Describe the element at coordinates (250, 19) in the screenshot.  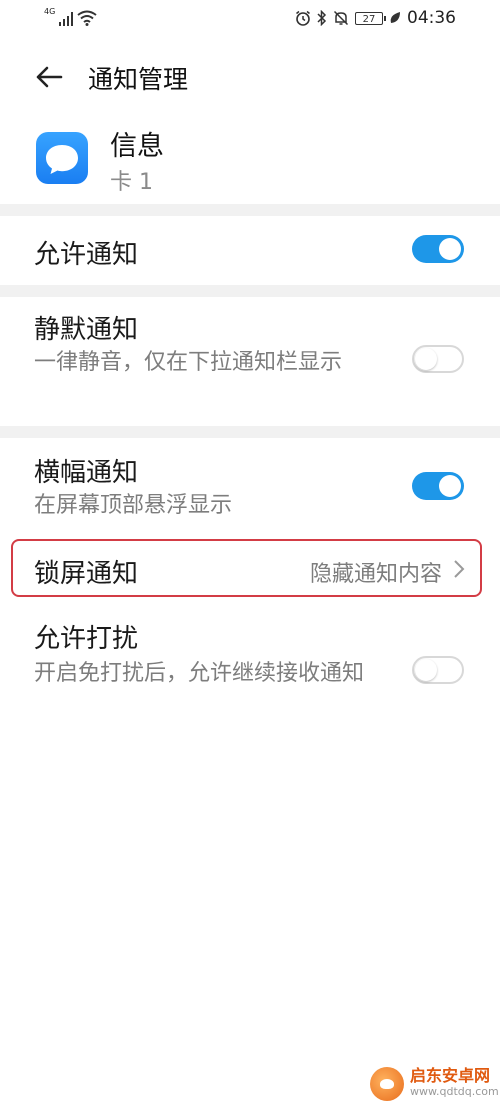
I see `status-bar: 4G 27 04:36` at that location.